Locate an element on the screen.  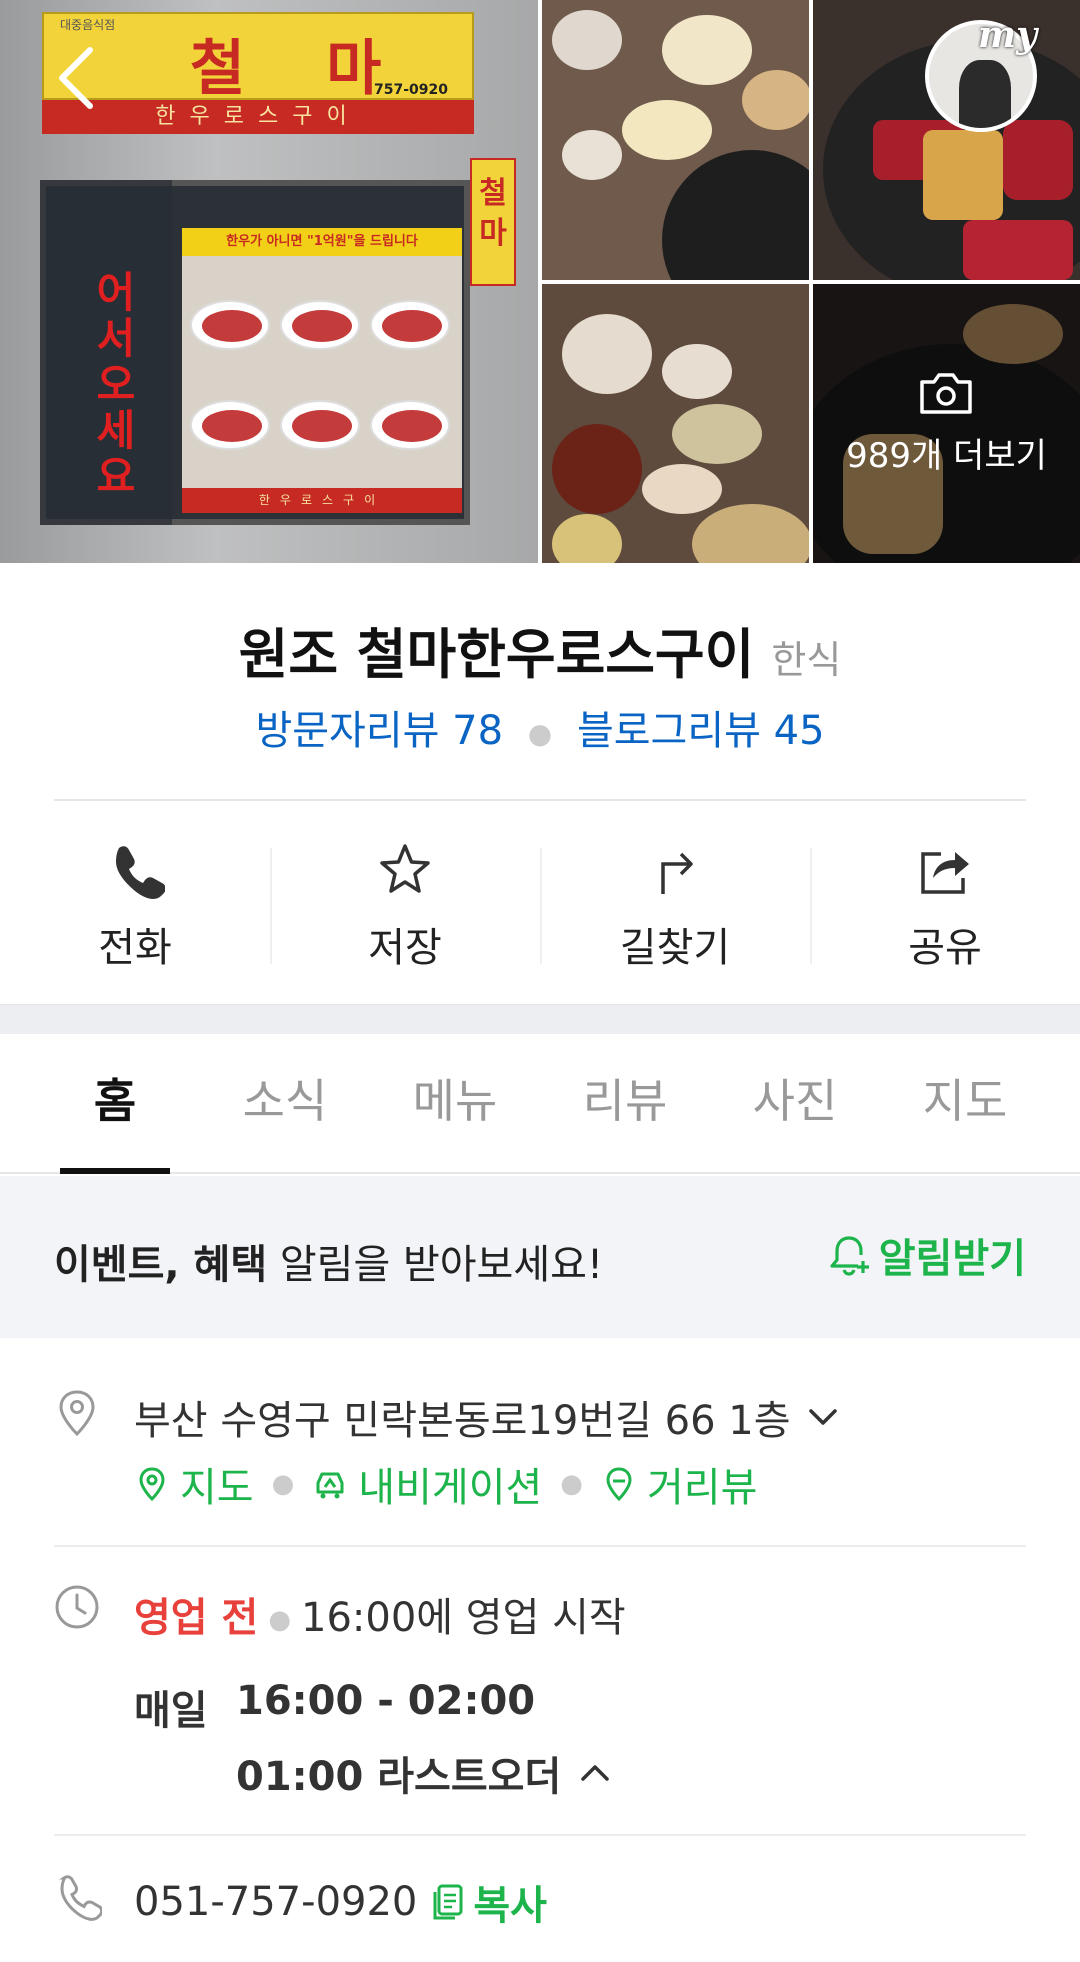
storefront-poster is located at coordinates (322, 370).